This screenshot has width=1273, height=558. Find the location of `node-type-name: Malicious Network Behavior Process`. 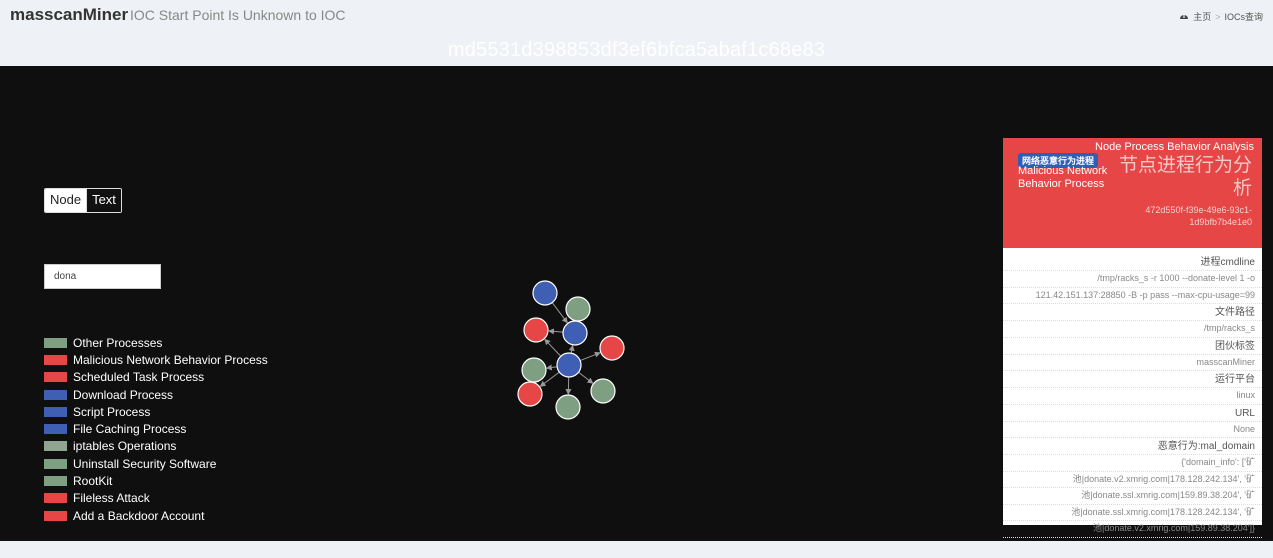

node-type-name: Malicious Network Behavior Process is located at coordinates (1063, 177).